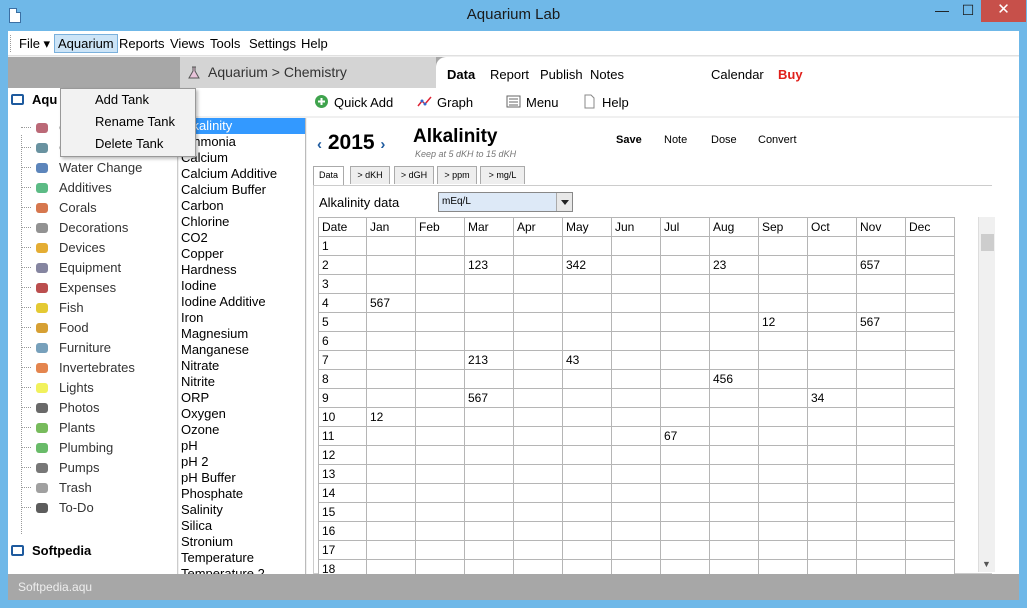  What do you see at coordinates (391, 417) in the screenshot?
I see `grid-cell: 12` at bounding box center [391, 417].